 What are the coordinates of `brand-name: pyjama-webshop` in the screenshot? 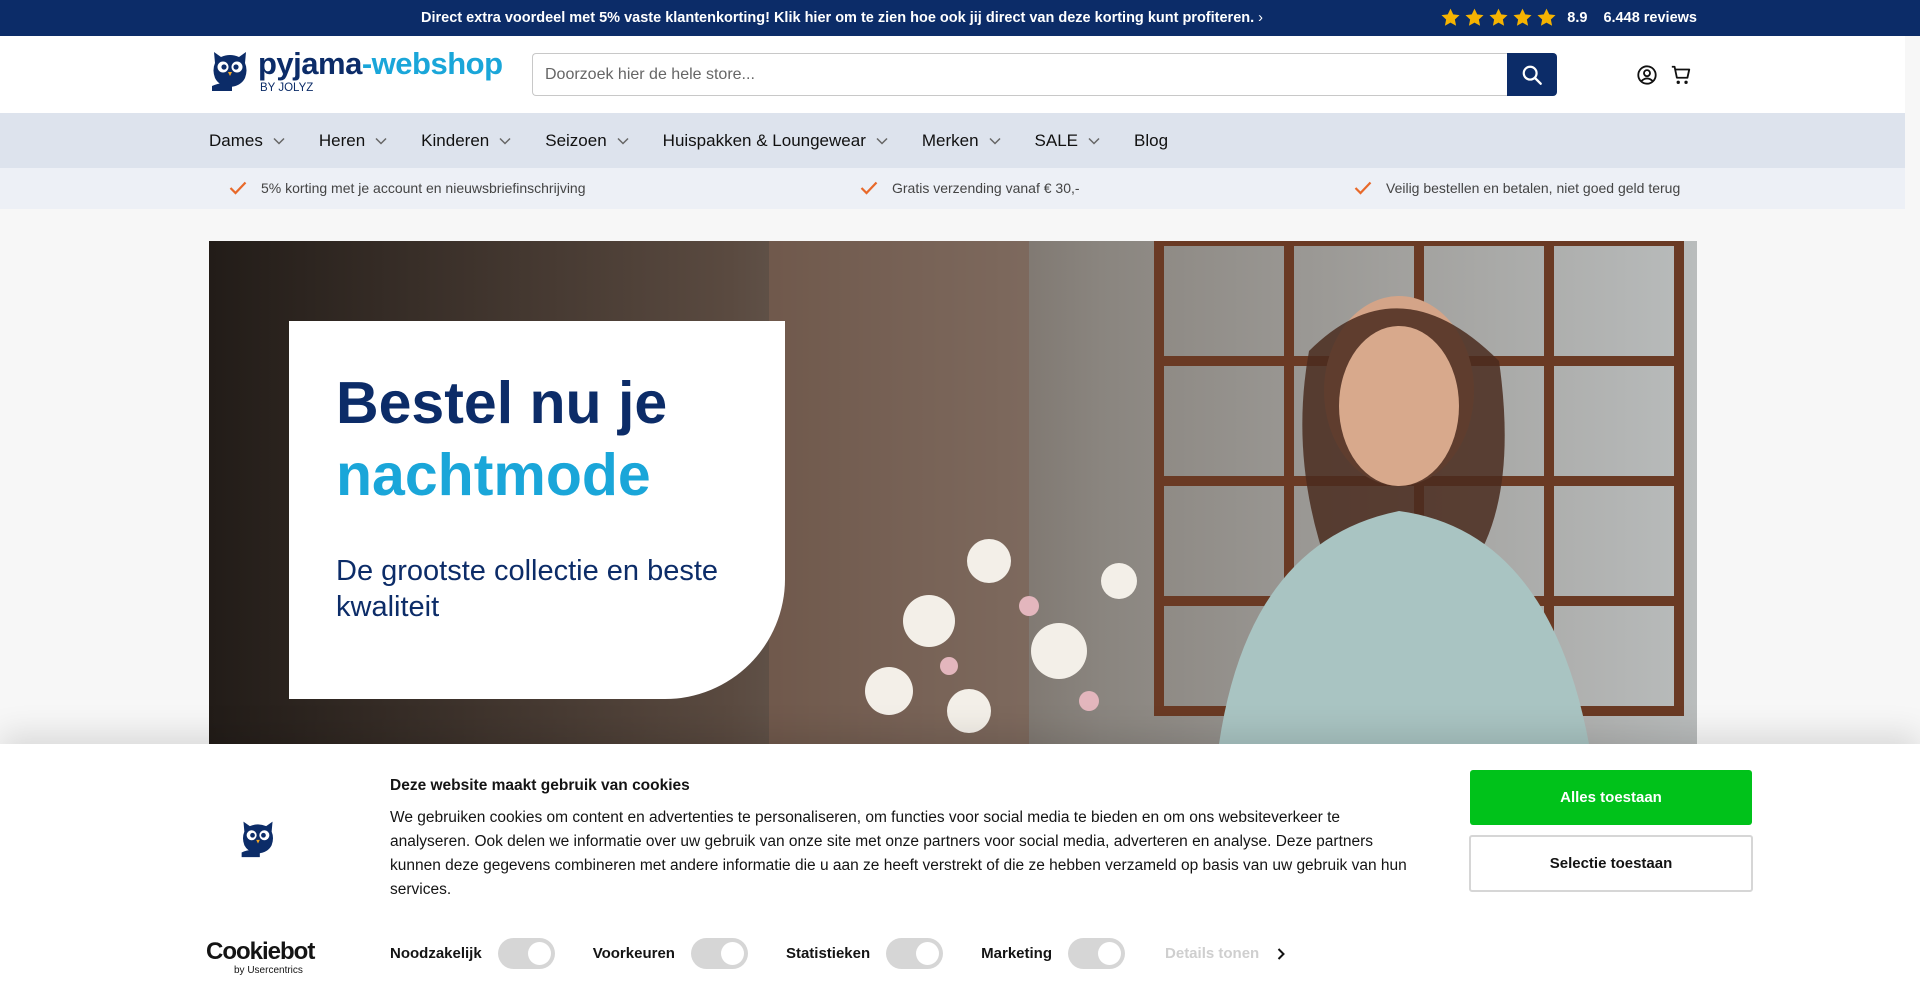 It's located at (380, 63).